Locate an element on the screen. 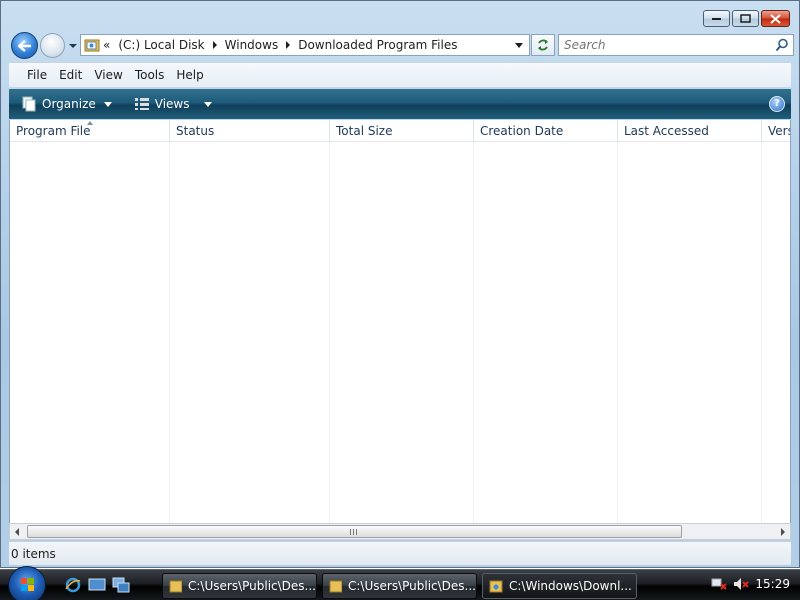  clock: 15:29 is located at coordinates (772, 584).